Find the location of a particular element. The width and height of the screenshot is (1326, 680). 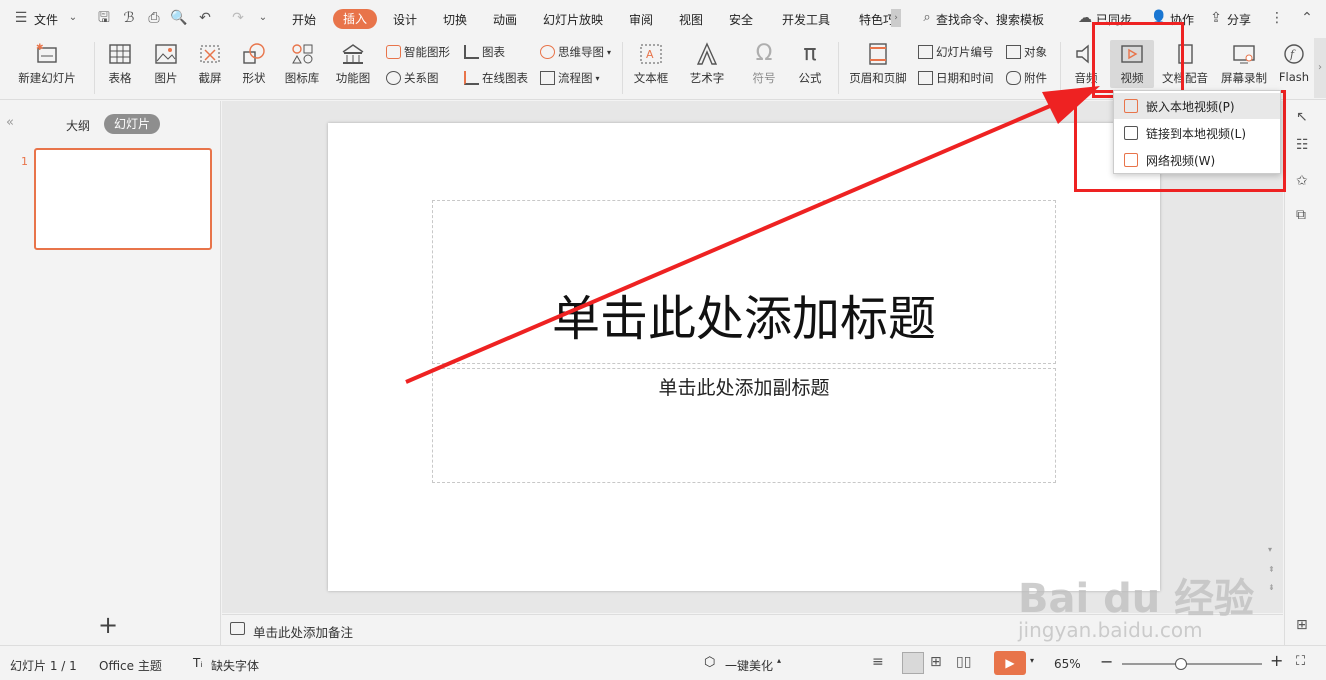

video-dropdown-menu: 嵌入本地视频(P) 链接到本地视频(L) 网络视频(W) is located at coordinates (1197, 132).